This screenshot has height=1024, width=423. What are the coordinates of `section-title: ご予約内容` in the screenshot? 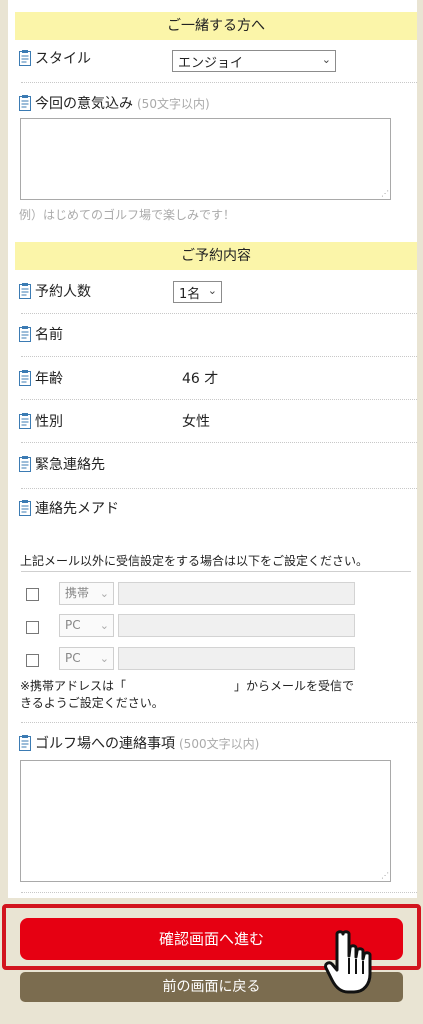 It's located at (216, 256).